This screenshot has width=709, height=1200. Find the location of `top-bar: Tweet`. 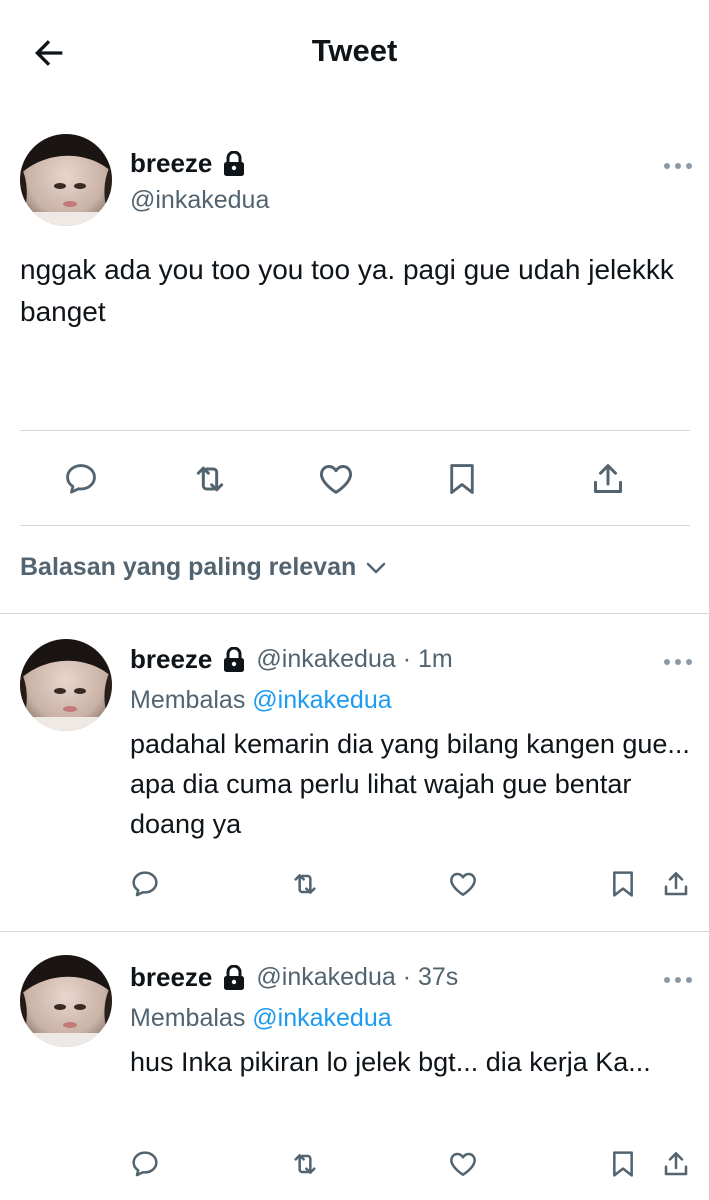

top-bar: Tweet is located at coordinates (354, 52).